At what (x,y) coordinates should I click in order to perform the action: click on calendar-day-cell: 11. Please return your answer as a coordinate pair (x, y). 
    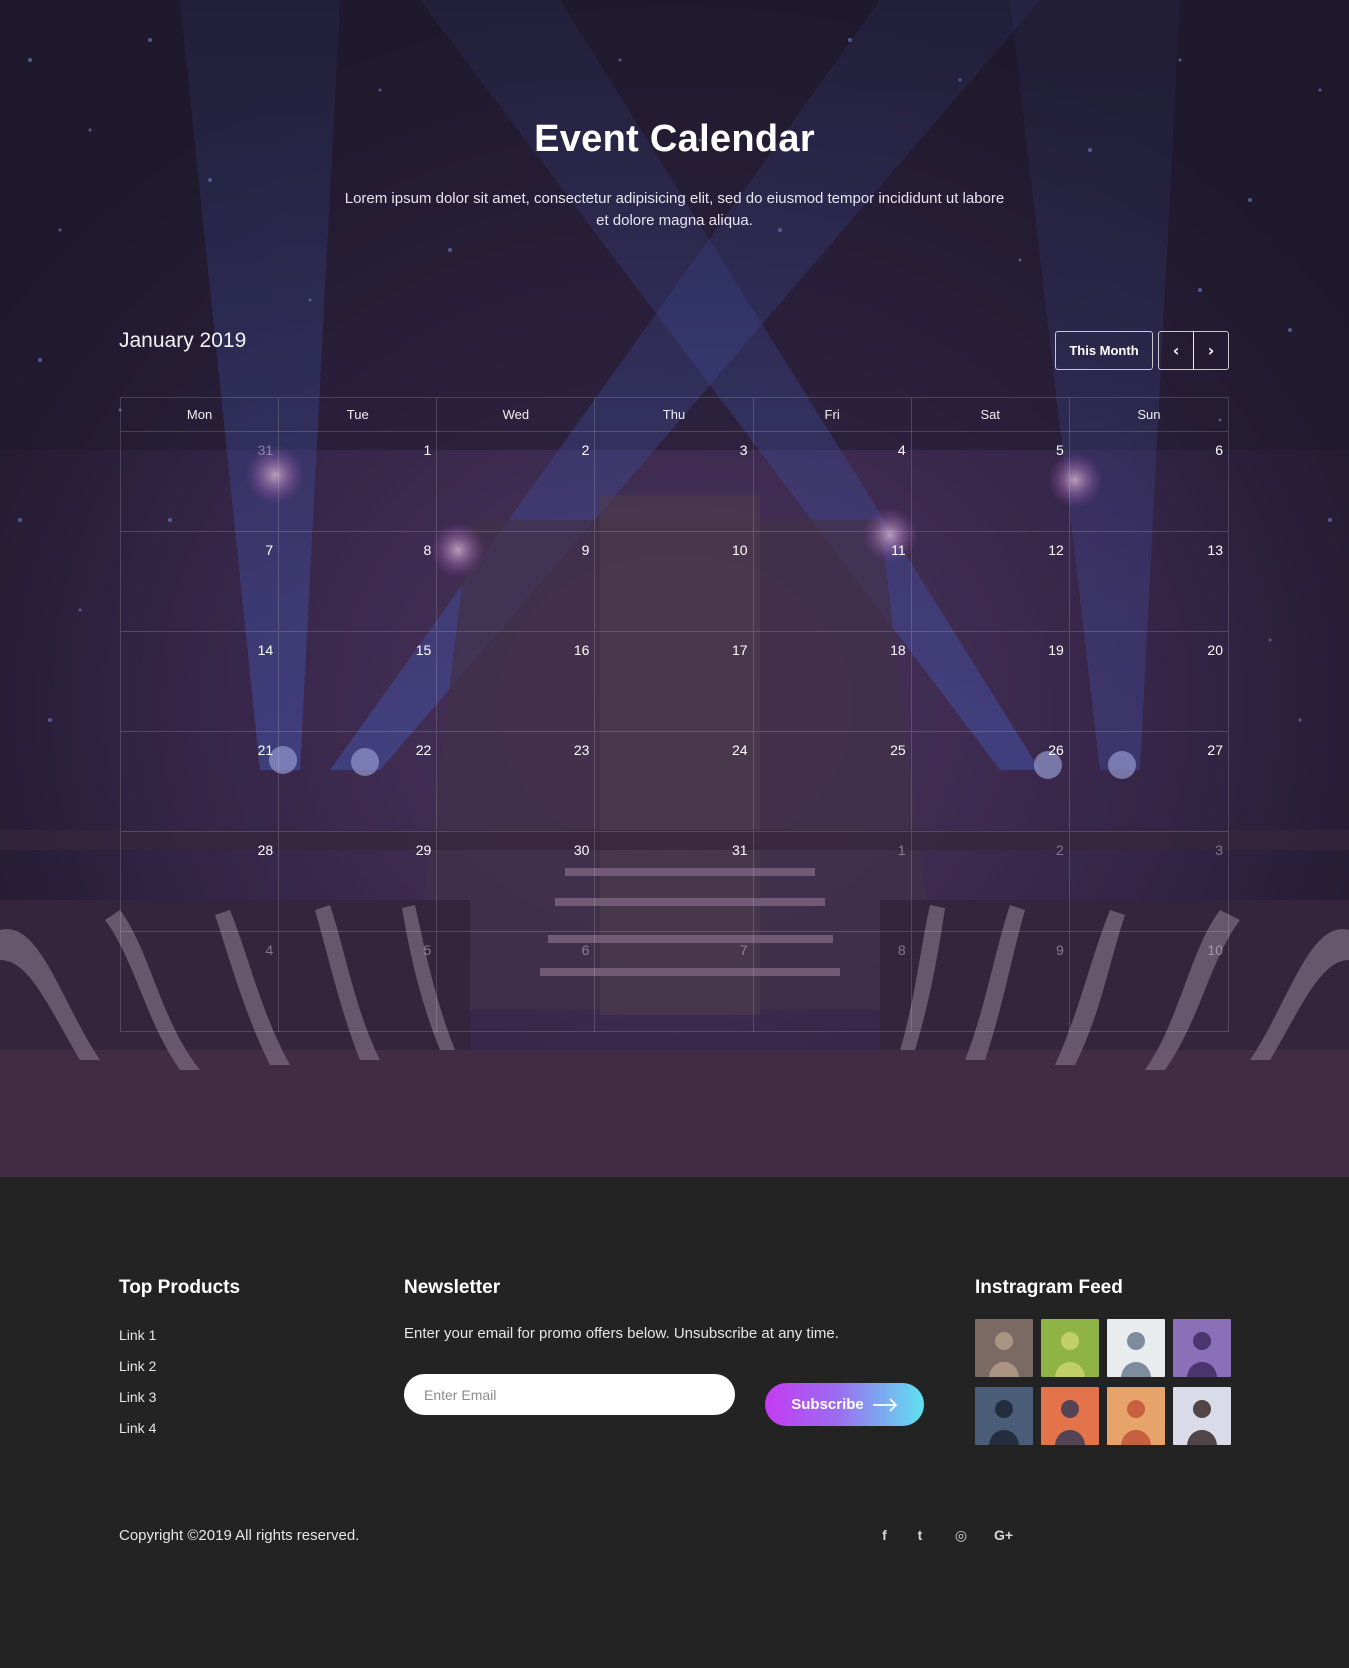
    Looking at the image, I should click on (832, 582).